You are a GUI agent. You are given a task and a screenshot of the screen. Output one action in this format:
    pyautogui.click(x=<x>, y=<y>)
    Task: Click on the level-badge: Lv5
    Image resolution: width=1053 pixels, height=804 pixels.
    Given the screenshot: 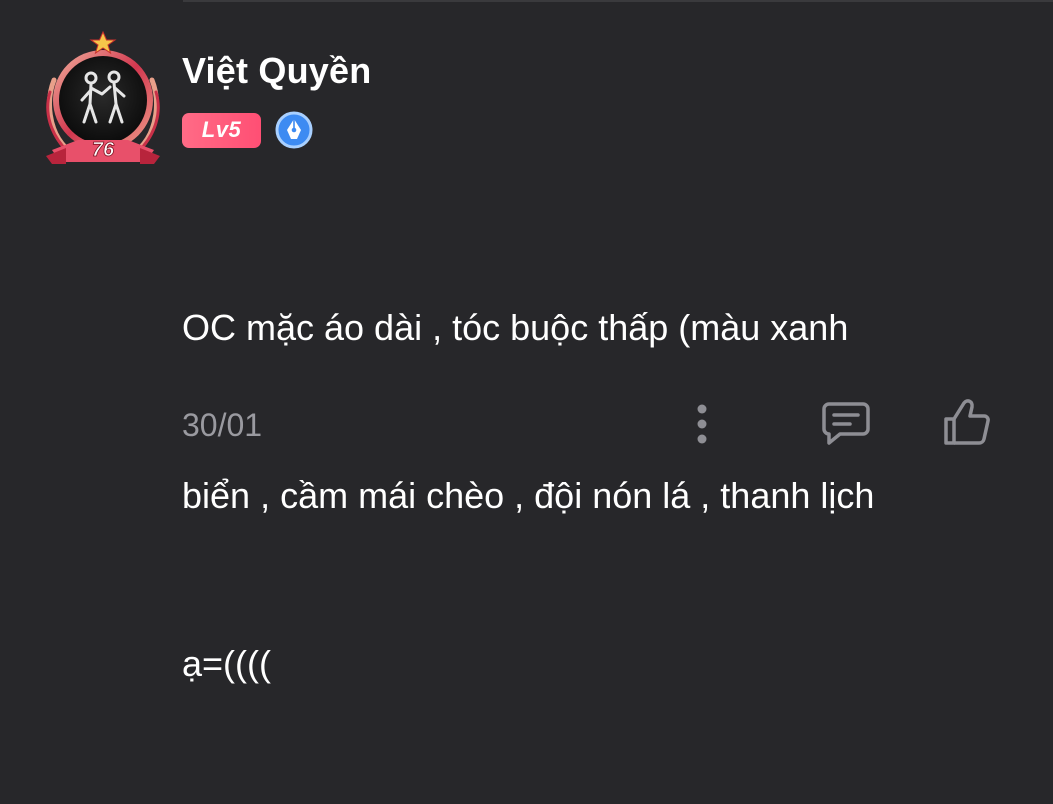 What is the action you would take?
    pyautogui.click(x=221, y=130)
    